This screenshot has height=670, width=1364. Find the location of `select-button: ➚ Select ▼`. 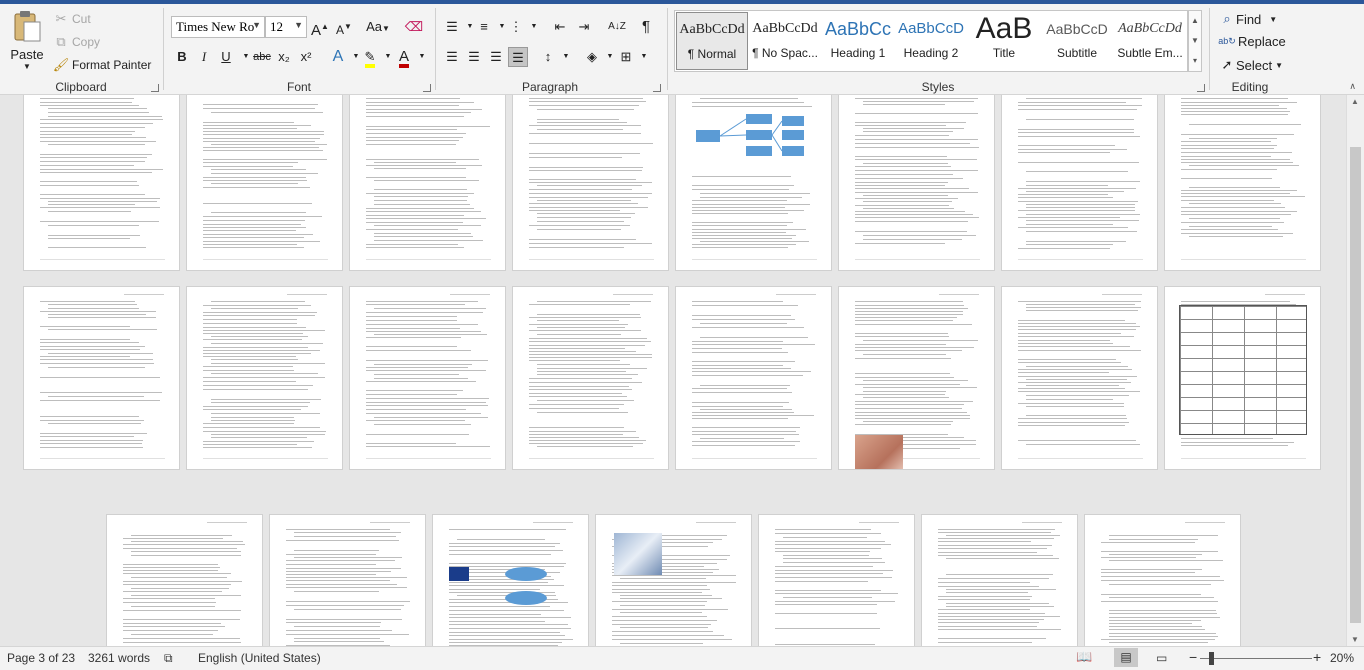

select-button: ➚ Select ▼ is located at coordinates (1251, 65).